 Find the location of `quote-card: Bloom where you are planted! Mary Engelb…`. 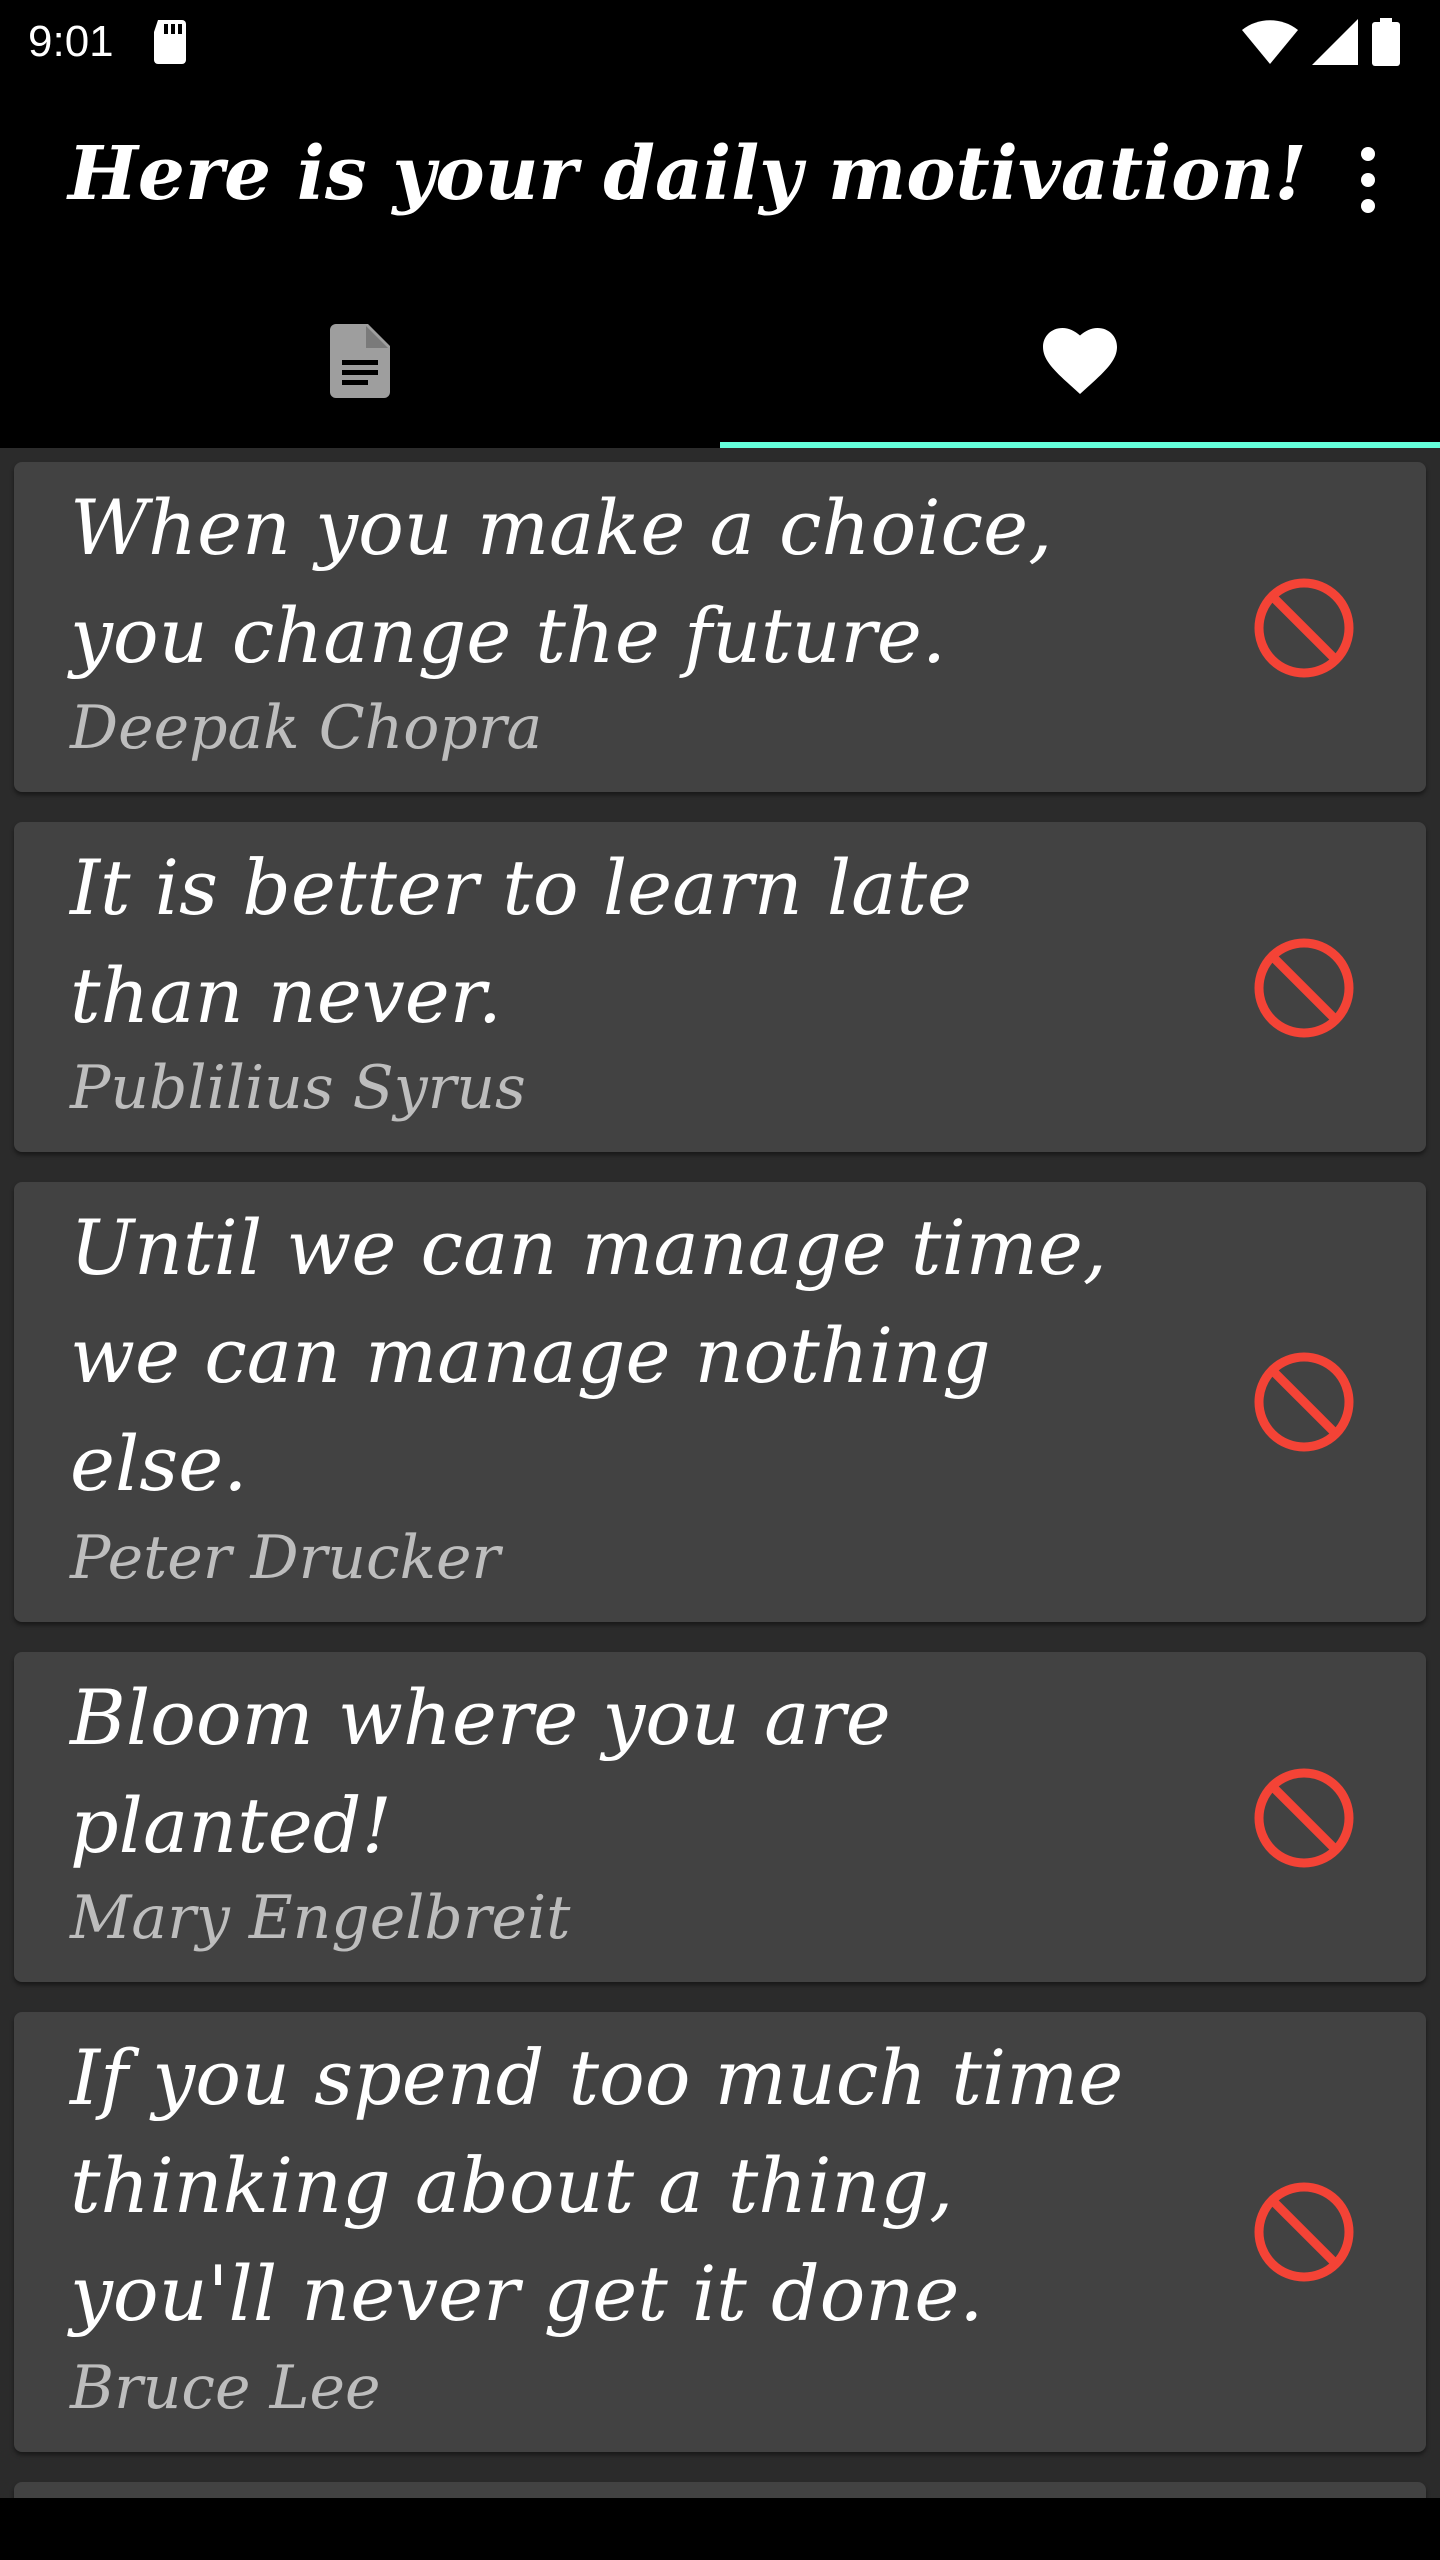

quote-card: Bloom where you are planted! Mary Engelb… is located at coordinates (720, 1817).